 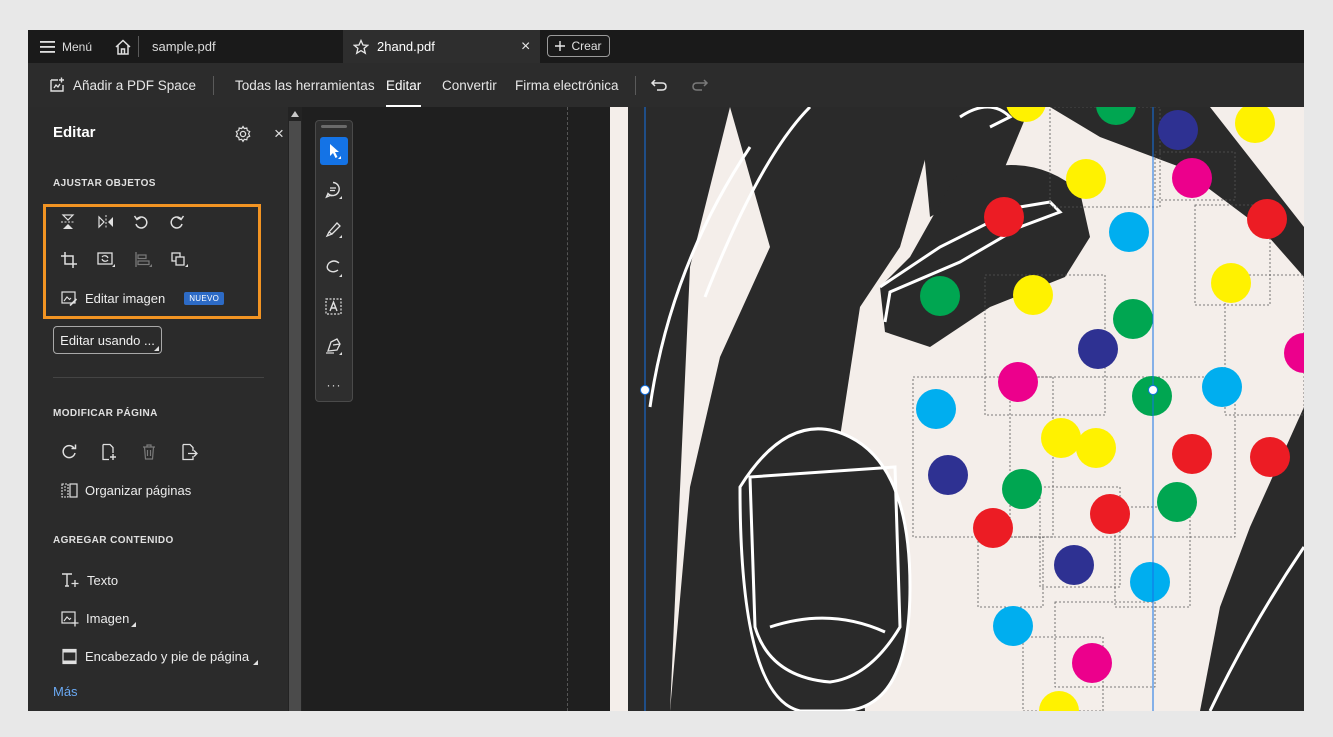 What do you see at coordinates (167, 656) in the screenshot?
I see `header-footer-label: Encabezado y pie de página` at bounding box center [167, 656].